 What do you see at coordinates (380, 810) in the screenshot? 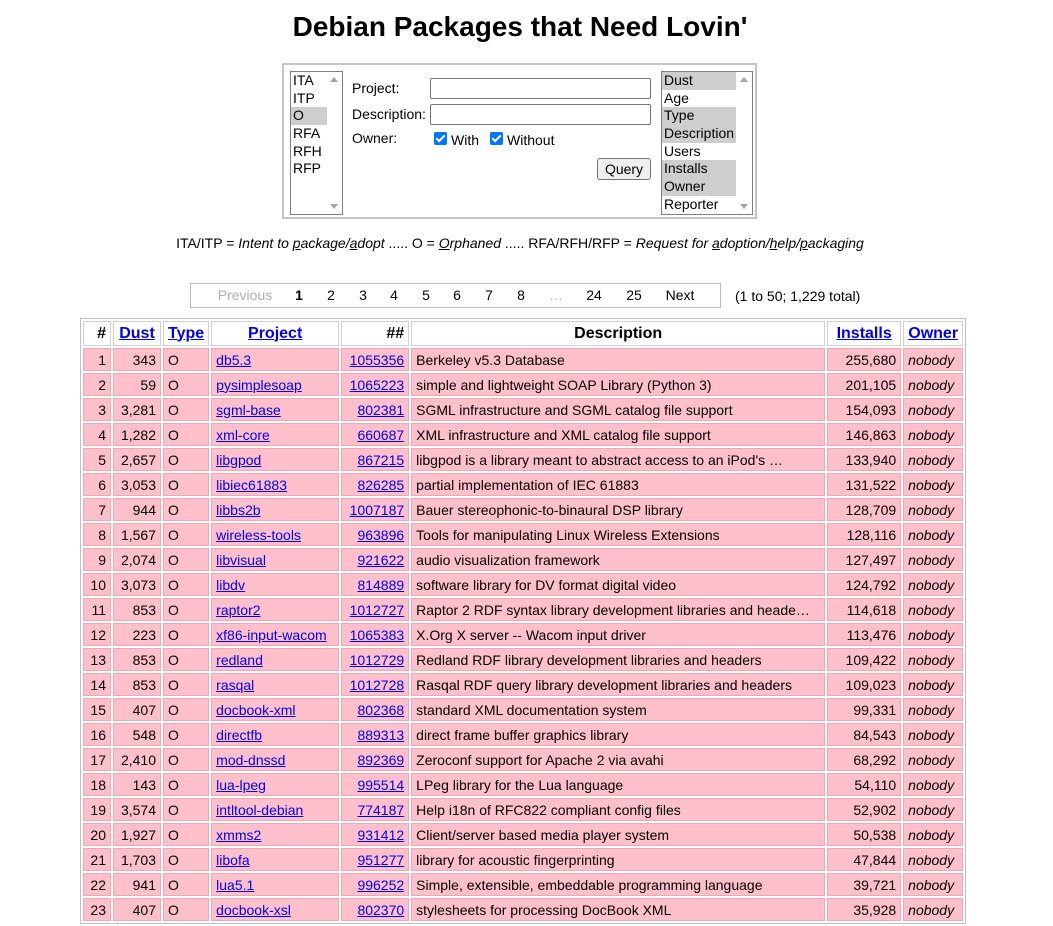
I see `bug-link: 774187` at bounding box center [380, 810].